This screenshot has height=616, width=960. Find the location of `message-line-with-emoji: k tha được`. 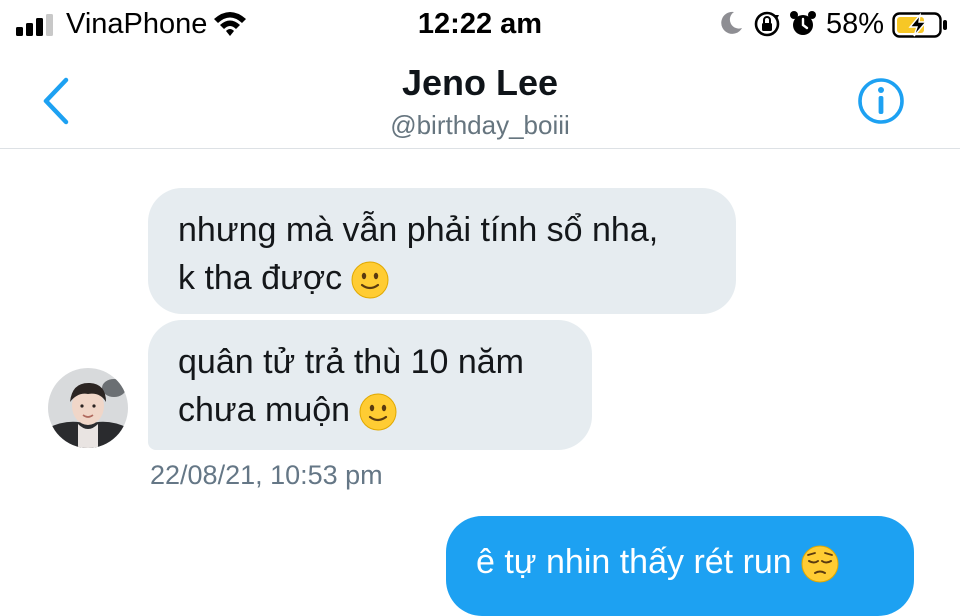

message-line-with-emoji: k tha được is located at coordinates (457, 278).